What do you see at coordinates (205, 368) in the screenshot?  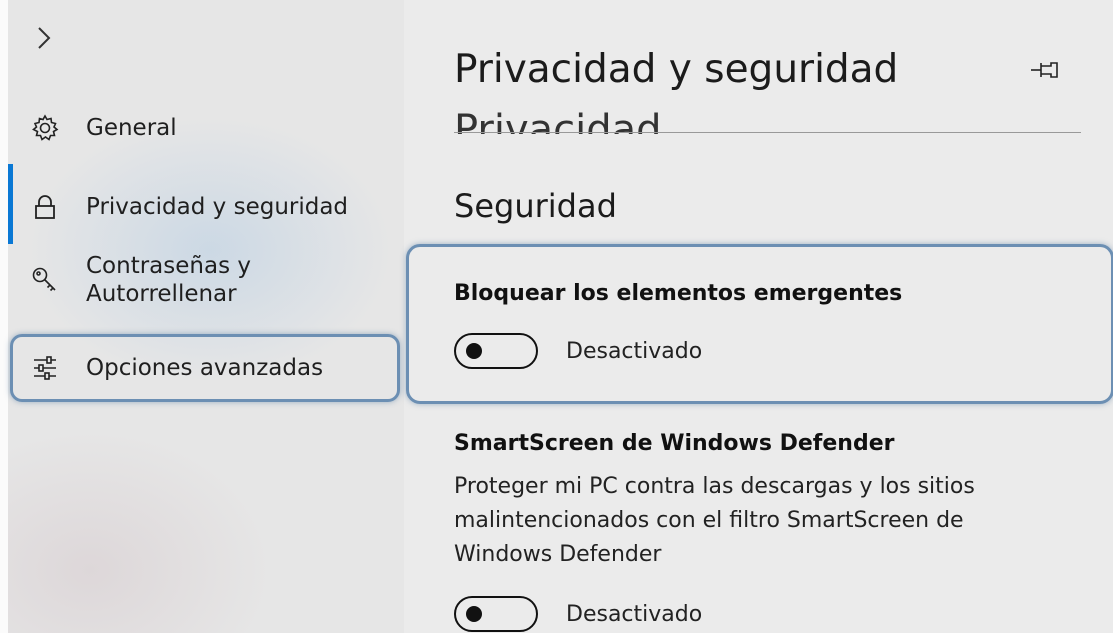 I see `highlight-box` at bounding box center [205, 368].